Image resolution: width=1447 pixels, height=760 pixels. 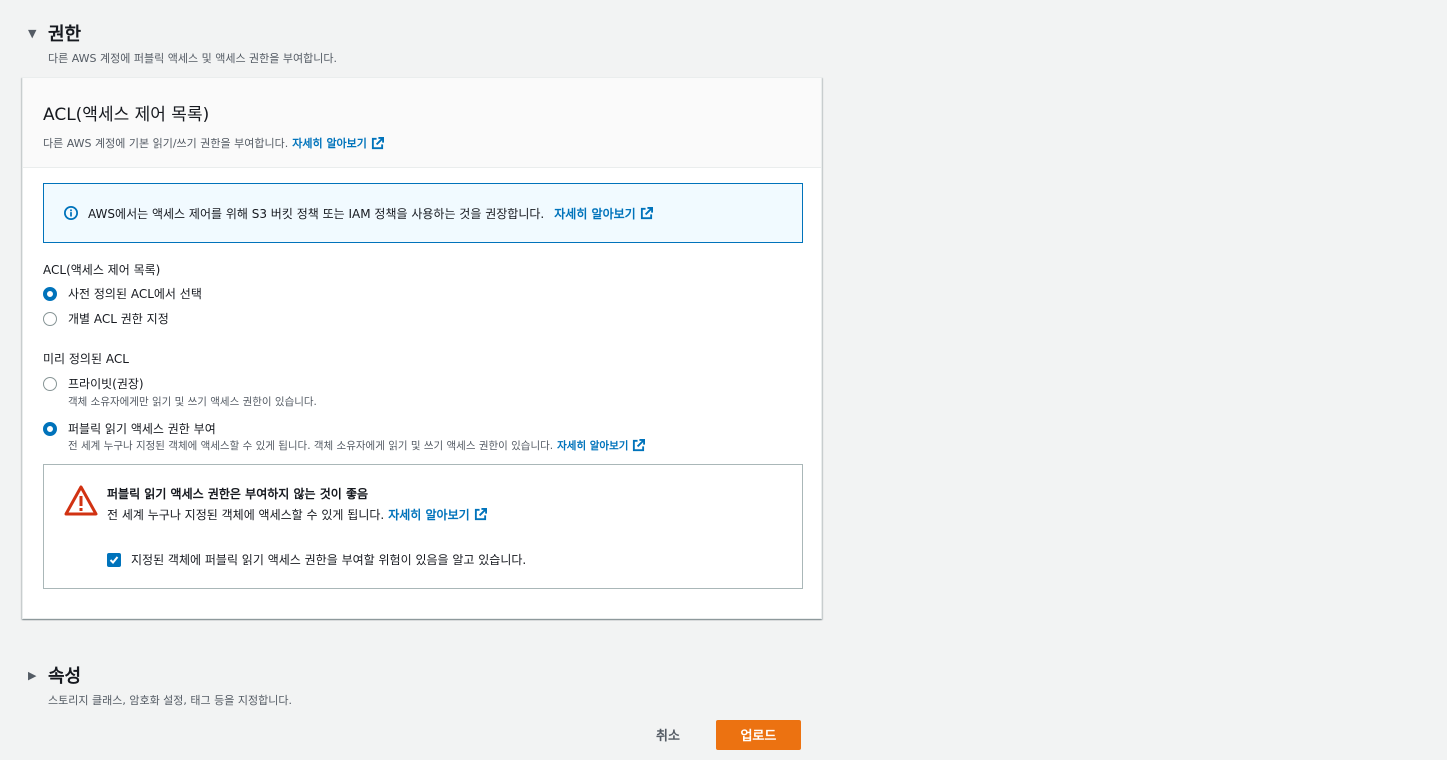 What do you see at coordinates (106, 384) in the screenshot?
I see `radio-label: 프라이빗(권장)` at bounding box center [106, 384].